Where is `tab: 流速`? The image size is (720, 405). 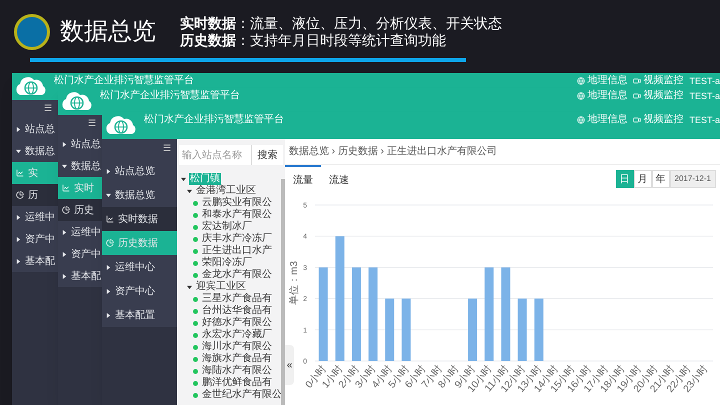 tab: 流速 is located at coordinates (339, 179).